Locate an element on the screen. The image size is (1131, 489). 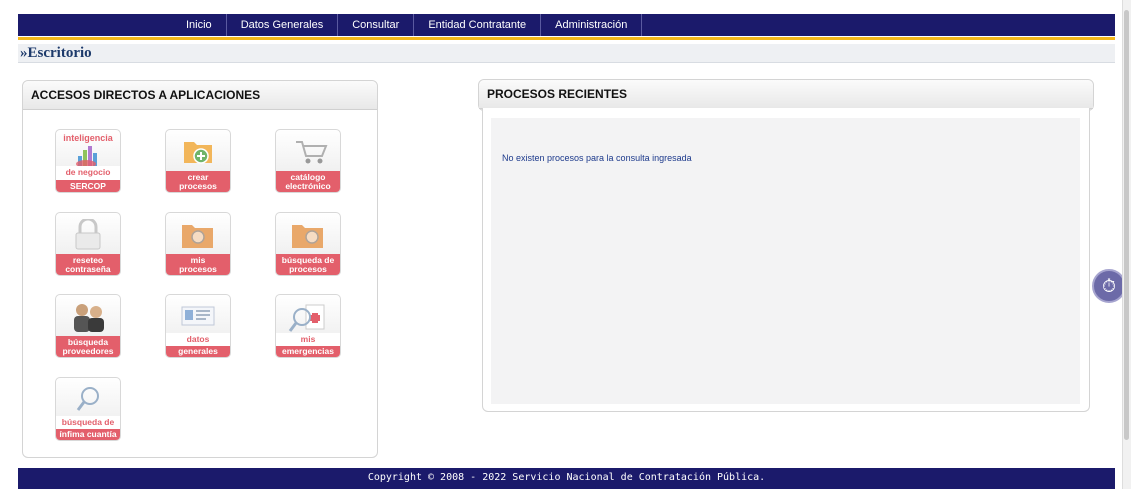
menu-item-administracion: Administración is located at coordinates (592, 25).